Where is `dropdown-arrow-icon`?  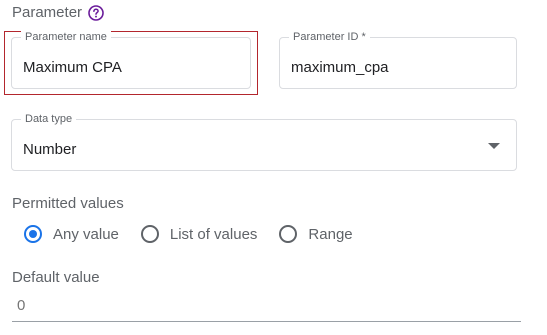 dropdown-arrow-icon is located at coordinates (494, 146).